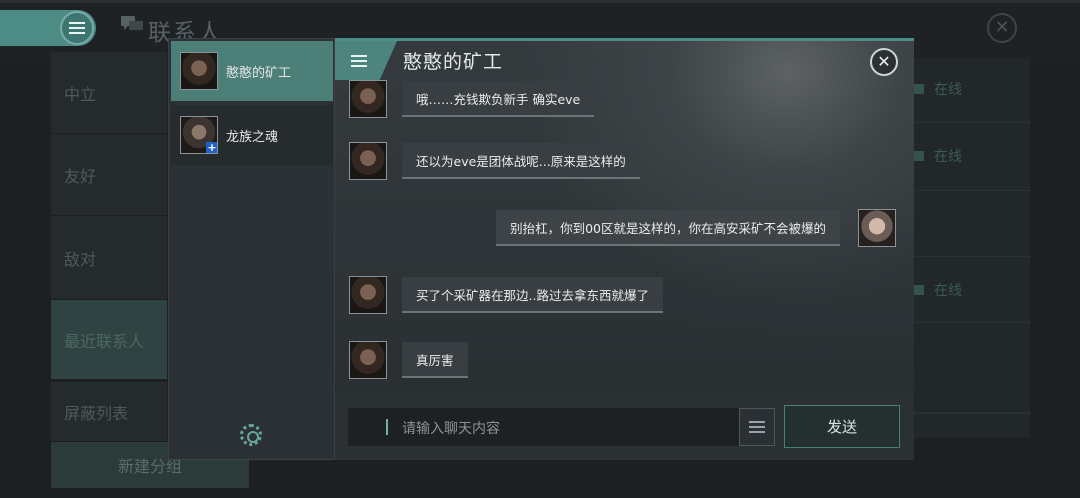  I want to click on message-row: 还以为eve是团体战呢...原来是这样的, so click(494, 161).